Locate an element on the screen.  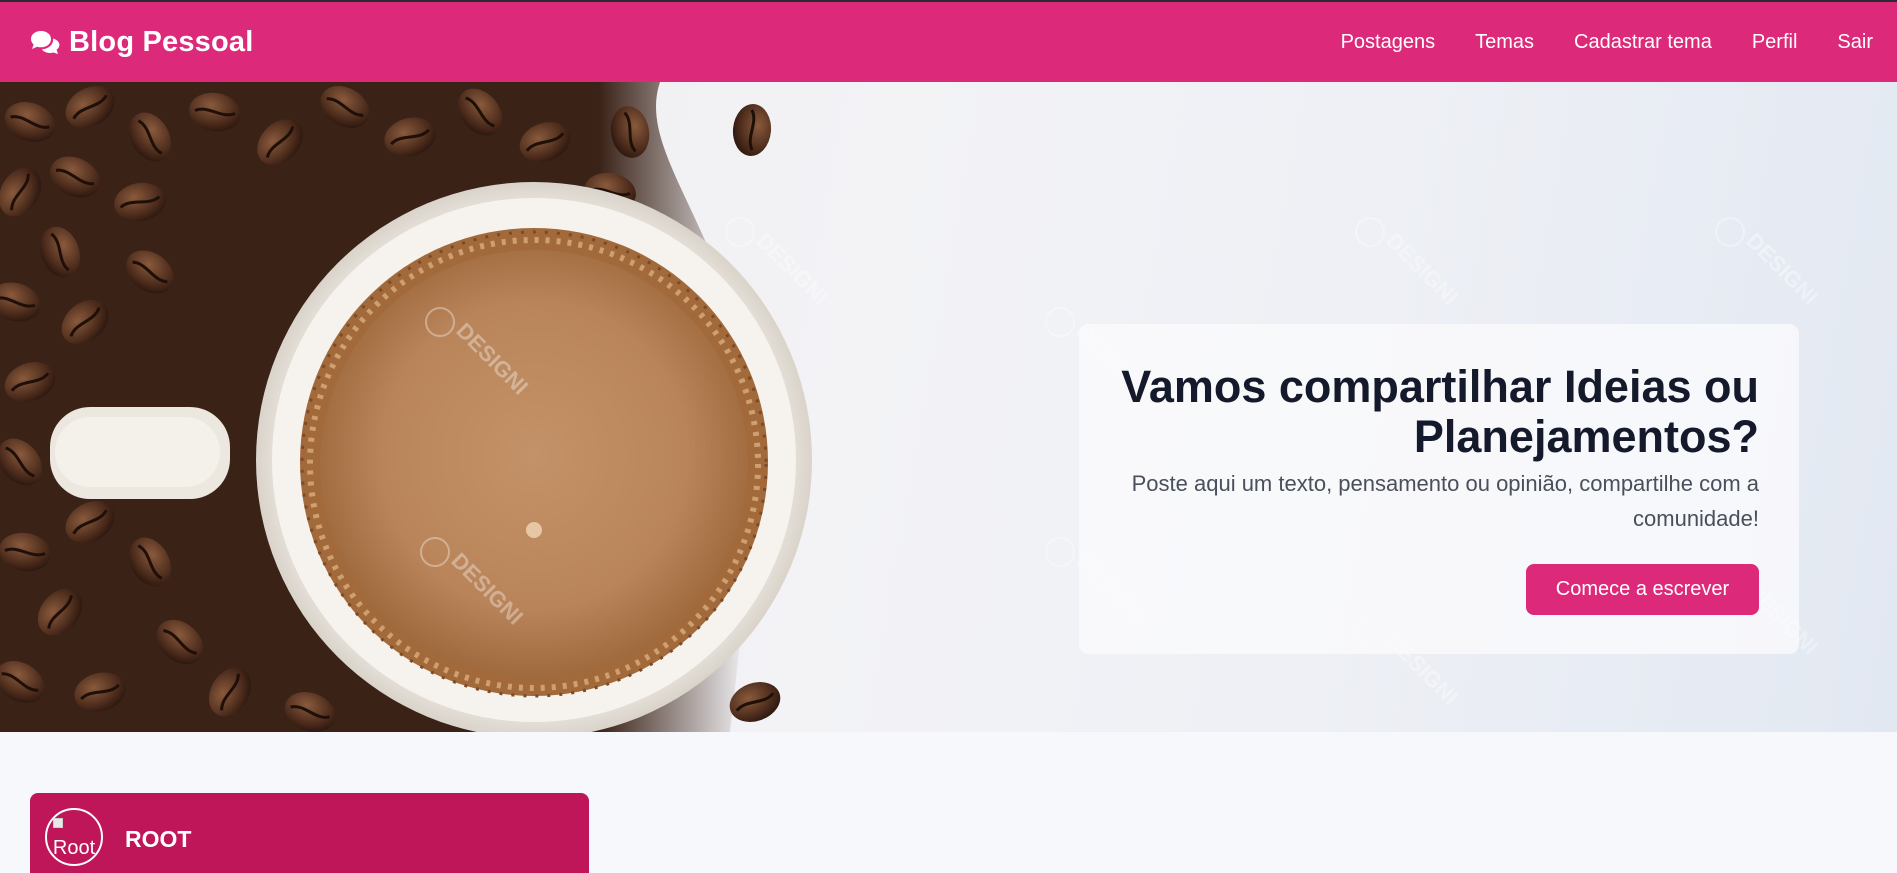
nav-link-sair: Sair is located at coordinates (1855, 42).